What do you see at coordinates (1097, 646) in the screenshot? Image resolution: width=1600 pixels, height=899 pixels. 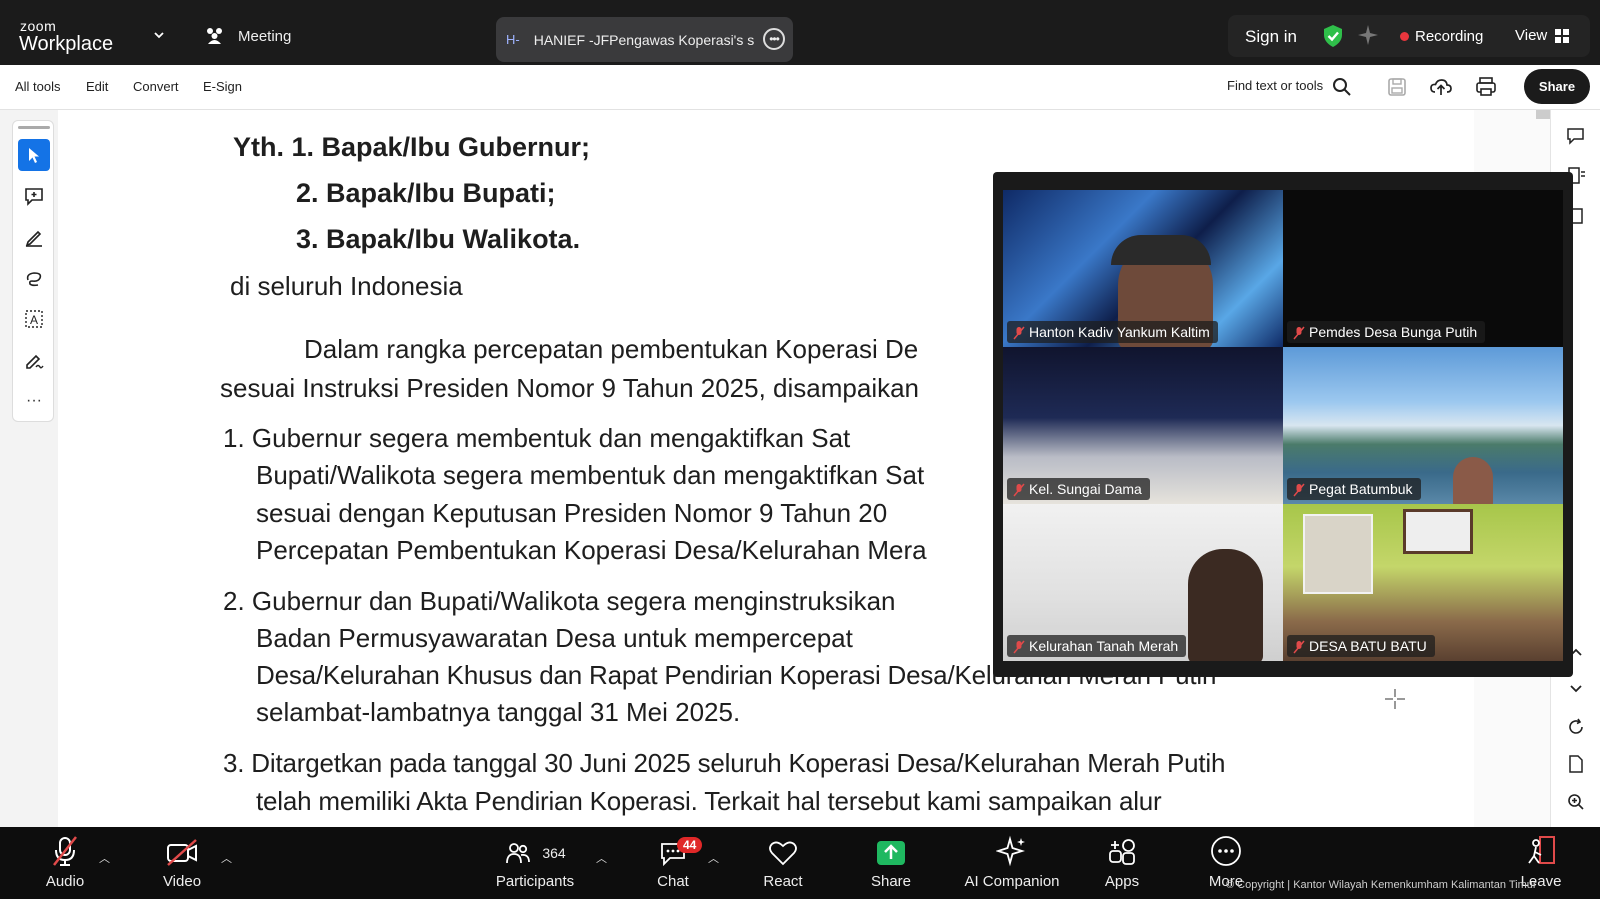 I see `participant-name: Kelurahan Tanah Merah` at bounding box center [1097, 646].